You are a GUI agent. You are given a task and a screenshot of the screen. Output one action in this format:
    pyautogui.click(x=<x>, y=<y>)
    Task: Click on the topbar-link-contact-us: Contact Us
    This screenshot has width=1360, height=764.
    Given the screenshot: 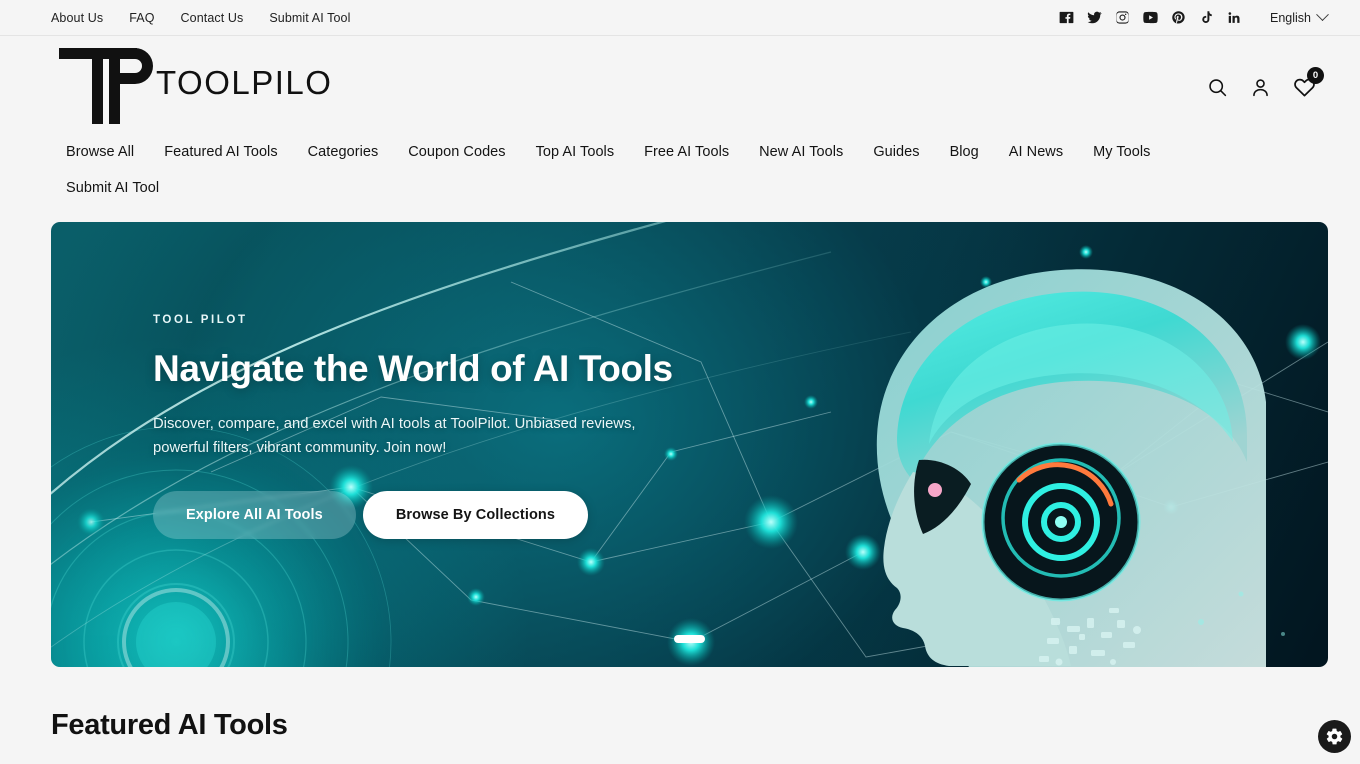 What is the action you would take?
    pyautogui.click(x=212, y=18)
    